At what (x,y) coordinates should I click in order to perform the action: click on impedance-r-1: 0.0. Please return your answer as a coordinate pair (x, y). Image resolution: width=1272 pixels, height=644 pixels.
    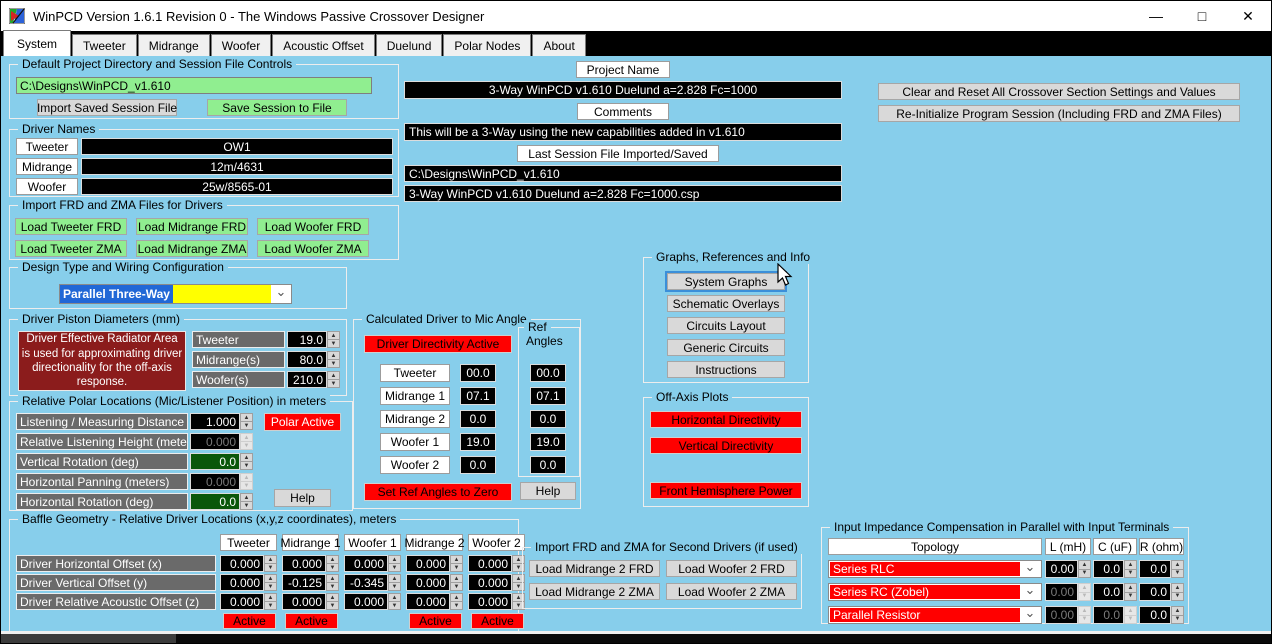
    Looking at the image, I should click on (1155, 569).